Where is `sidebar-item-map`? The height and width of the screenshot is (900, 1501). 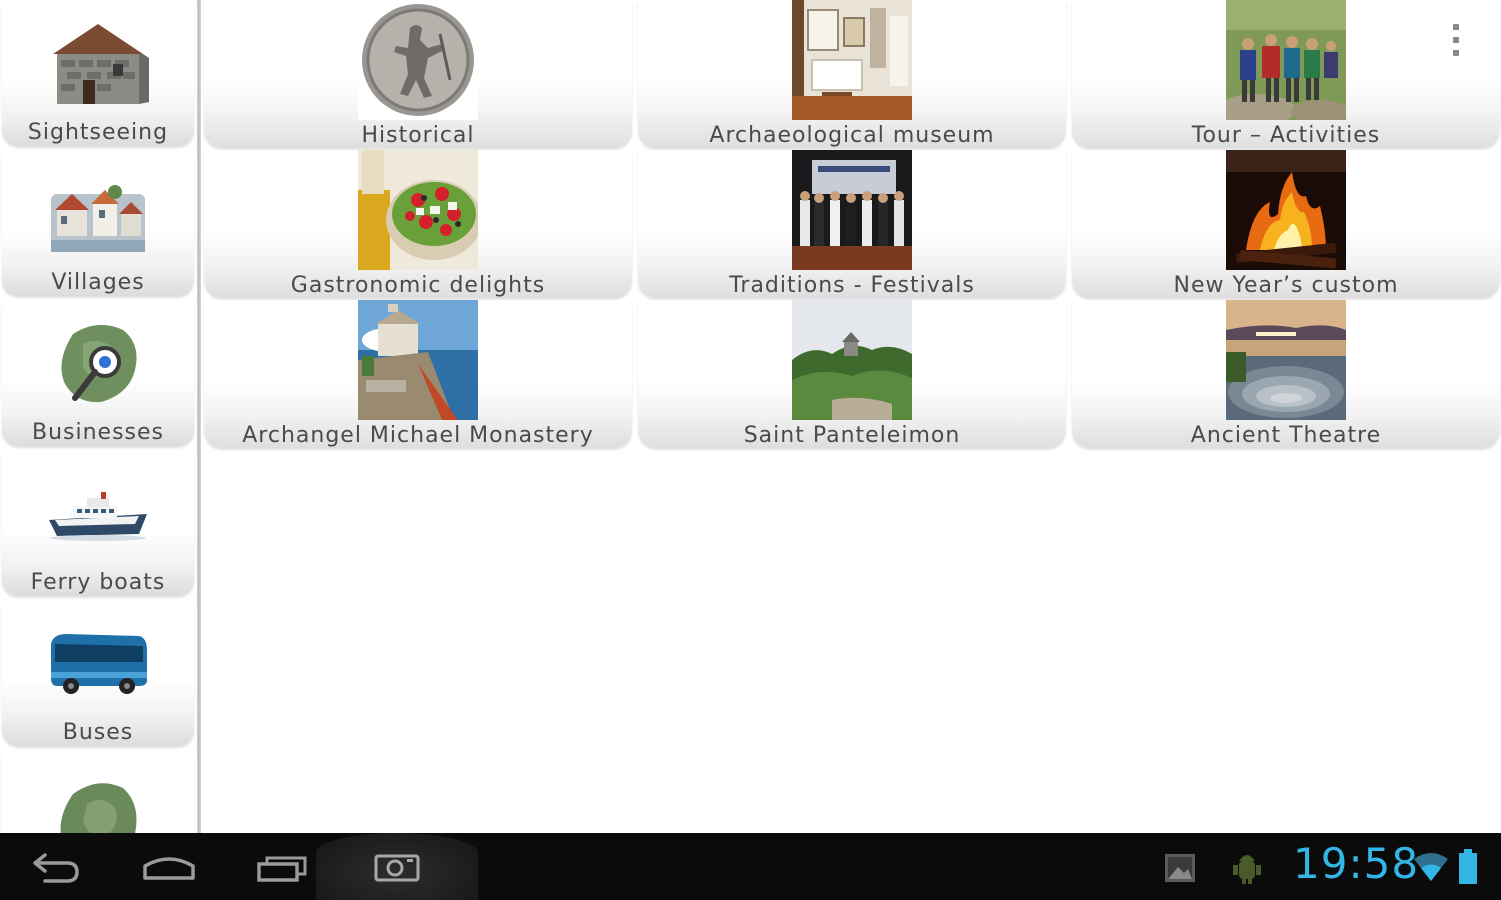
sidebar-item-map is located at coordinates (98, 791).